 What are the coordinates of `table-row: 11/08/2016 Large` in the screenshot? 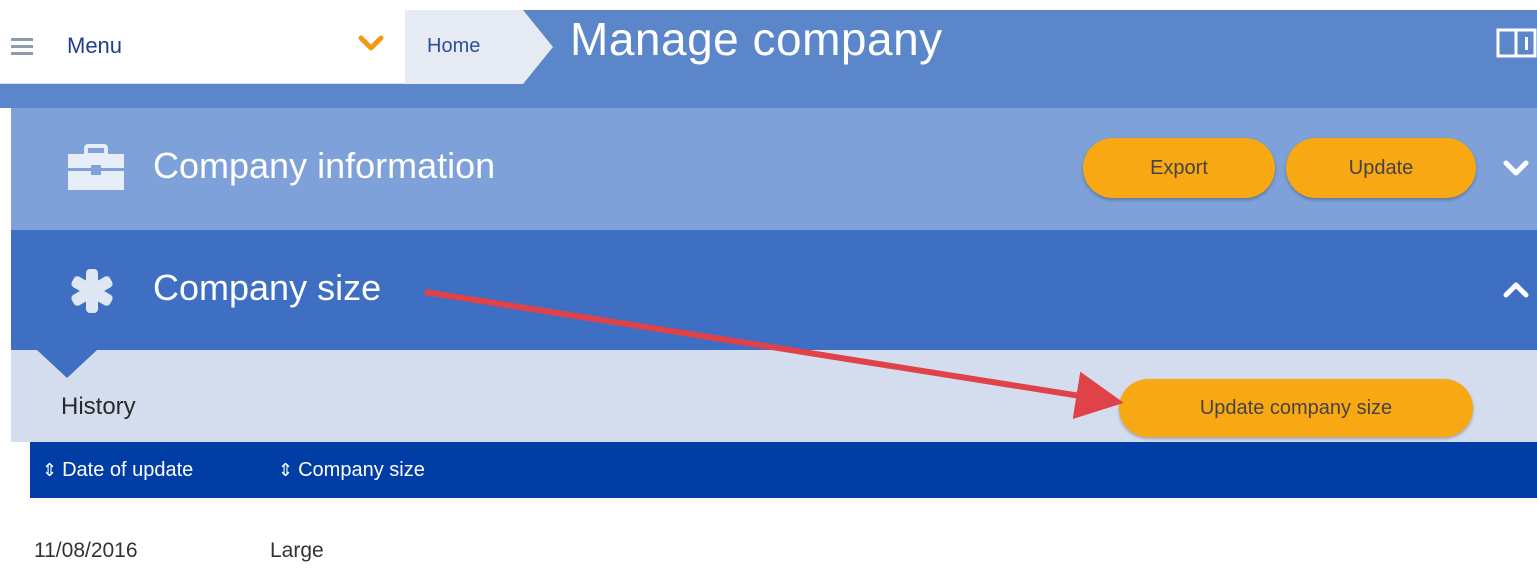 It's located at (784, 553).